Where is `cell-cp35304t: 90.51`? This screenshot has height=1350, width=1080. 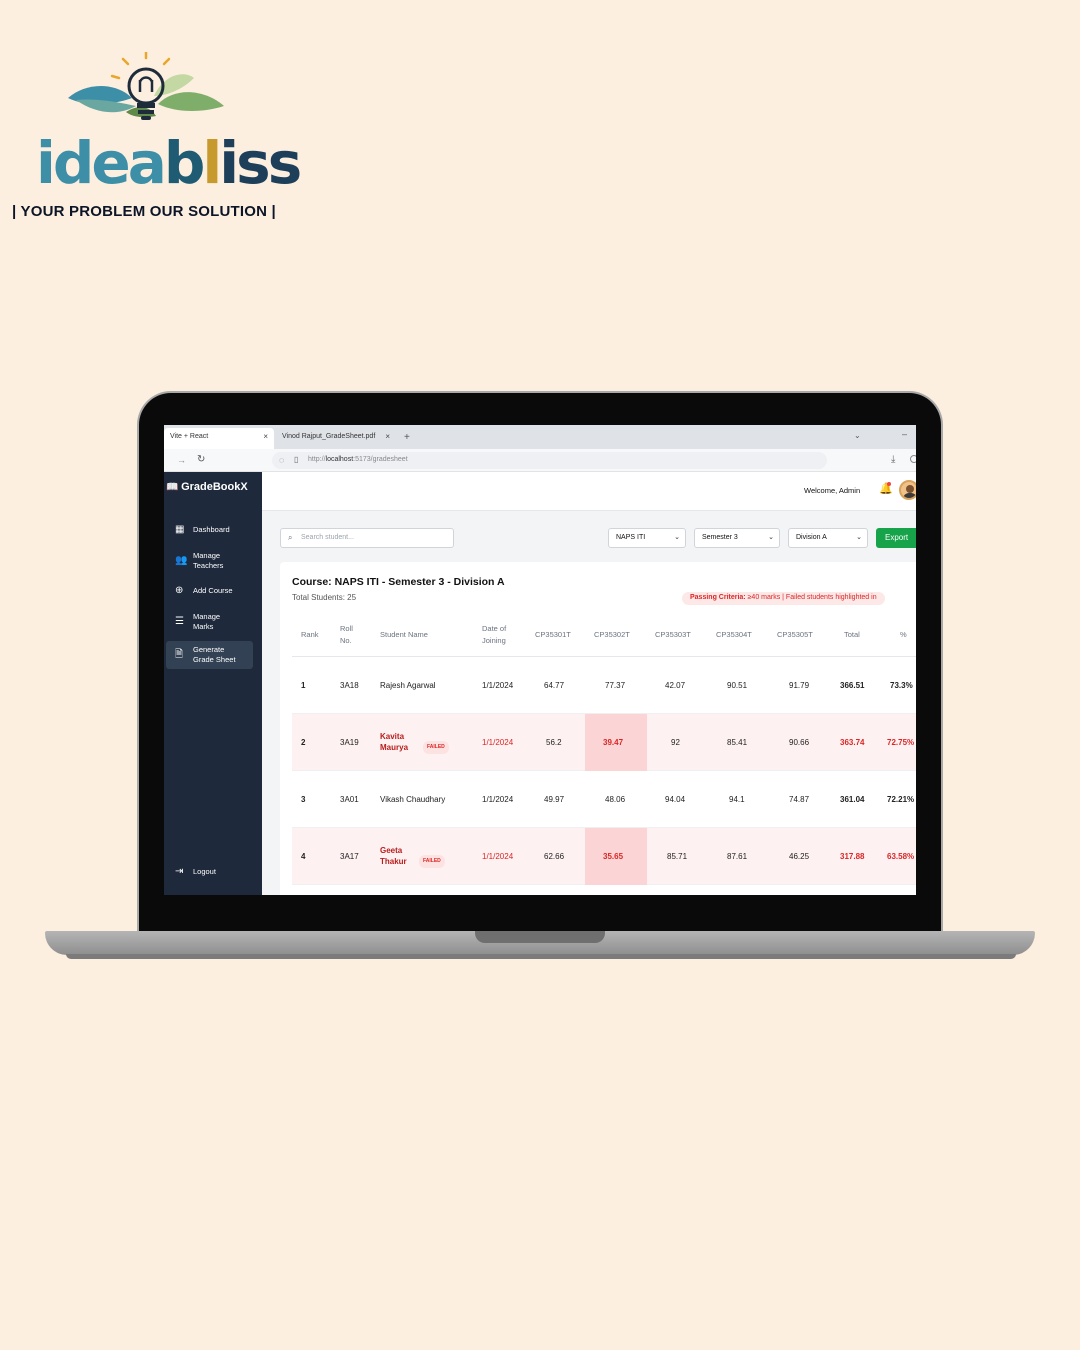
cell-cp35304t: 90.51 is located at coordinates (737, 685).